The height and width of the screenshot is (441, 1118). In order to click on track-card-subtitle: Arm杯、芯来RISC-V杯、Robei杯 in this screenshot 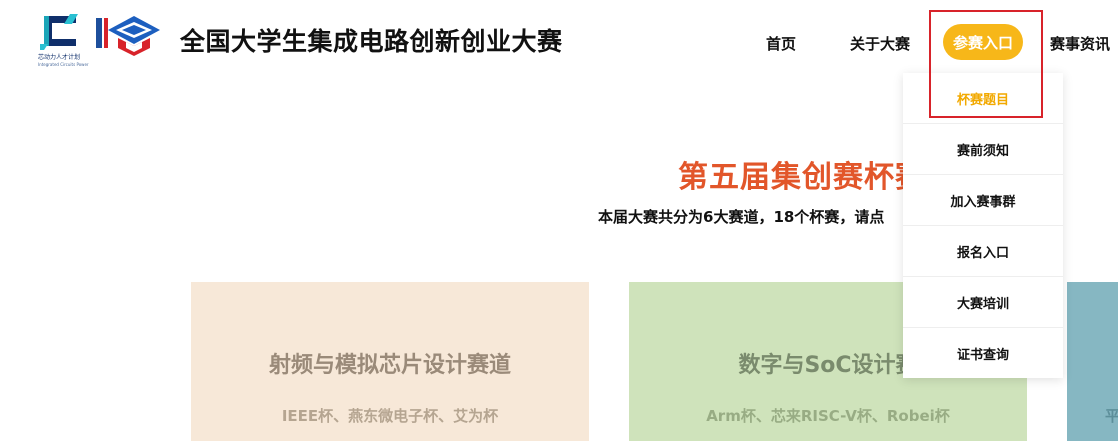, I will do `click(828, 416)`.